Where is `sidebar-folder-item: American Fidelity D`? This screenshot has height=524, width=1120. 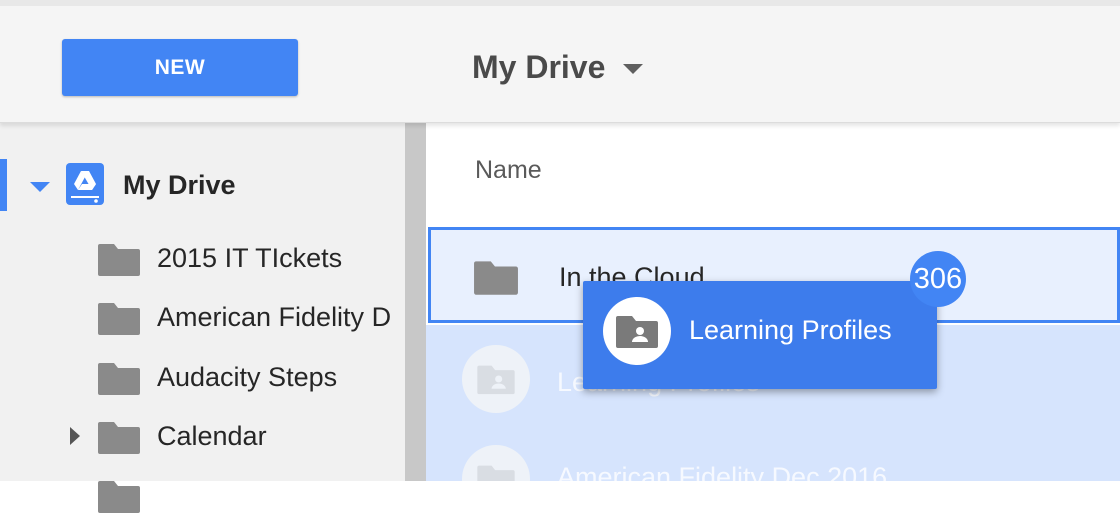
sidebar-folder-item: American Fidelity D is located at coordinates (202, 317).